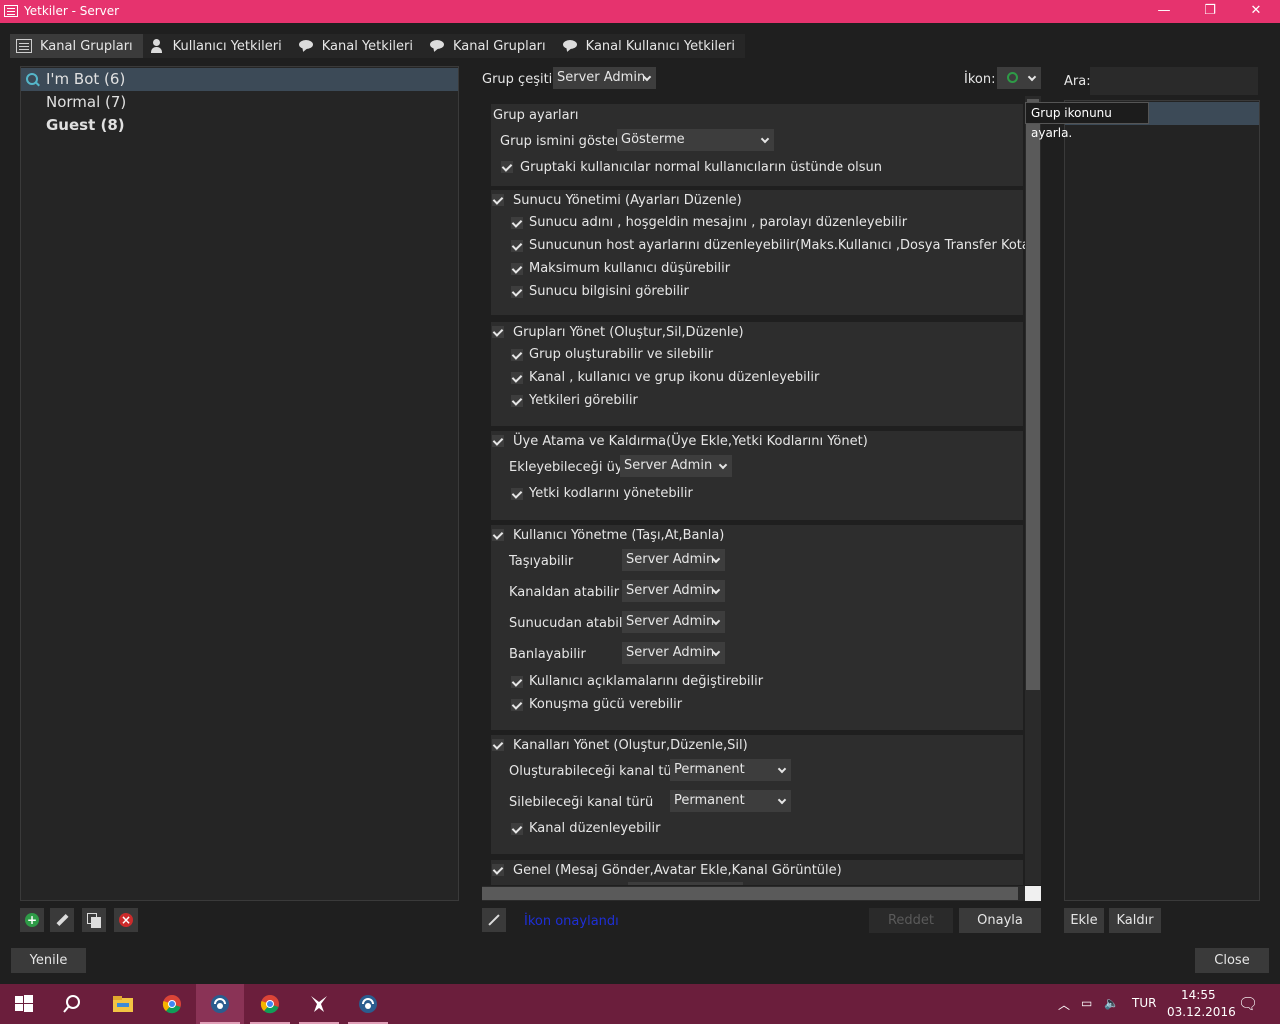  Describe the element at coordinates (630, 745) in the screenshot. I see `section-title: Kanalları Yönet (Oluştur,Düzenle,Sil)` at that location.